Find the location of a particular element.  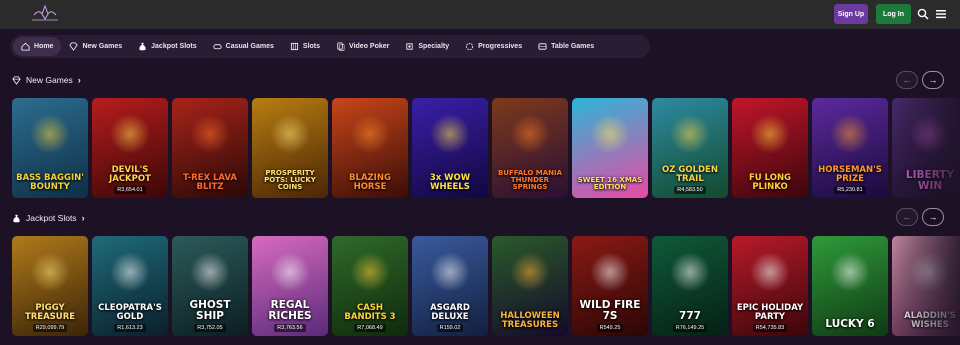

cards-icon is located at coordinates (341, 46).